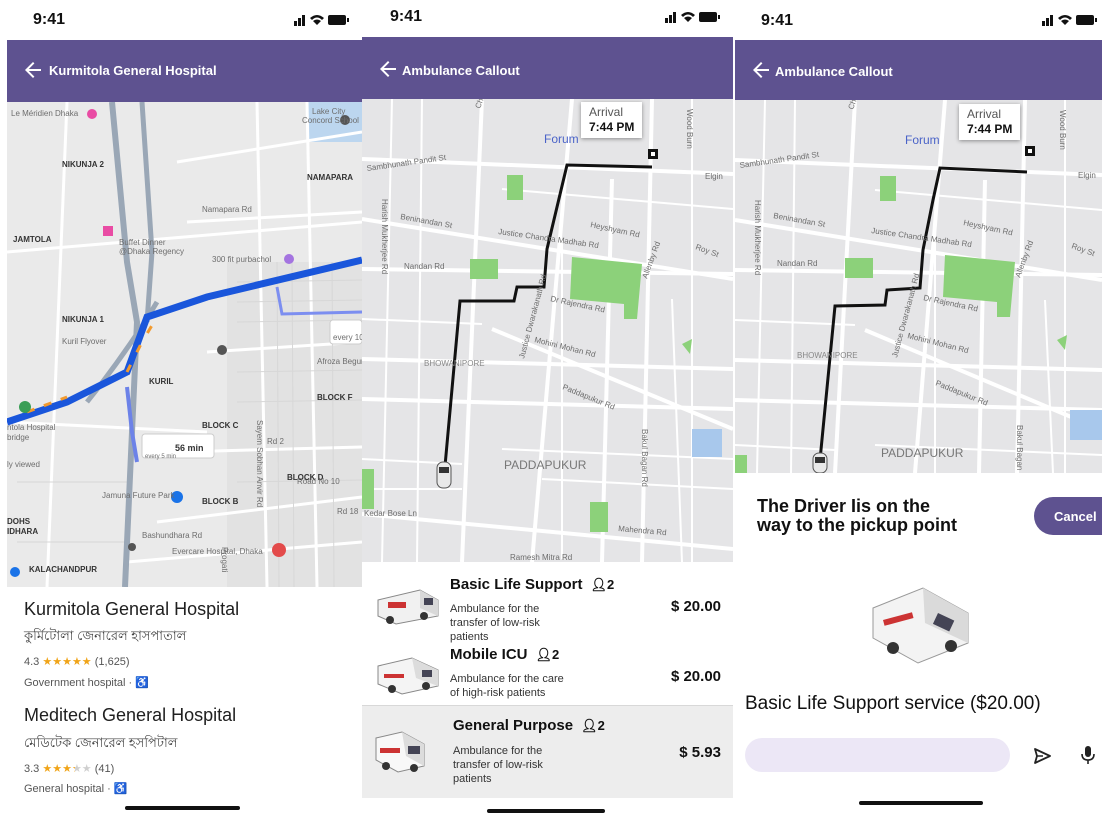 The height and width of the screenshot is (819, 1102). Describe the element at coordinates (161, 381) in the screenshot. I see `map-label: KURIL` at that location.